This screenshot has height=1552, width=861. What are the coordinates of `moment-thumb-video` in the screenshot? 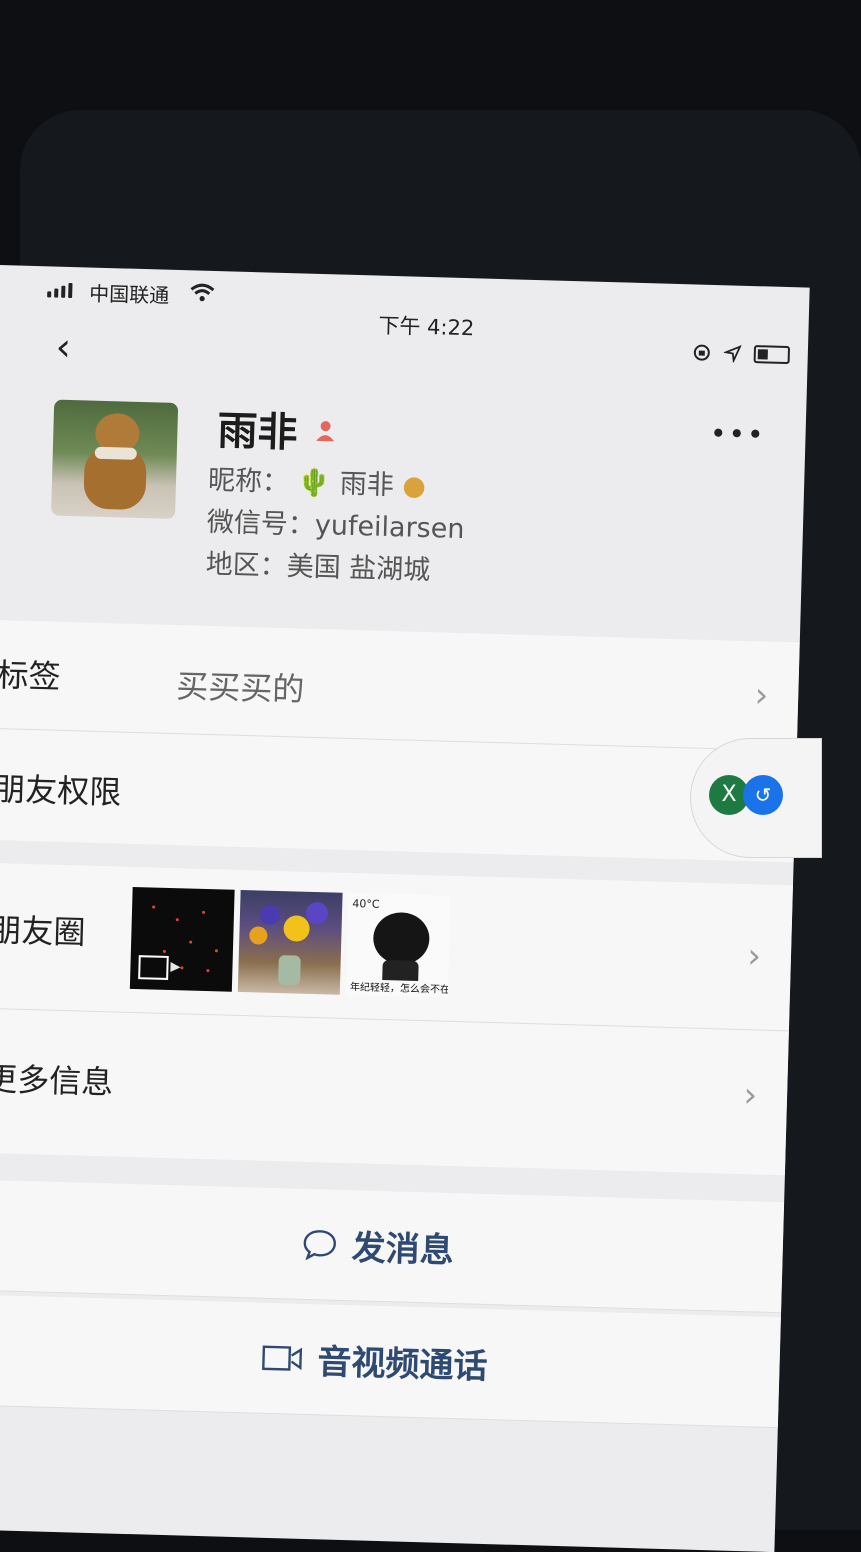 It's located at (182, 939).